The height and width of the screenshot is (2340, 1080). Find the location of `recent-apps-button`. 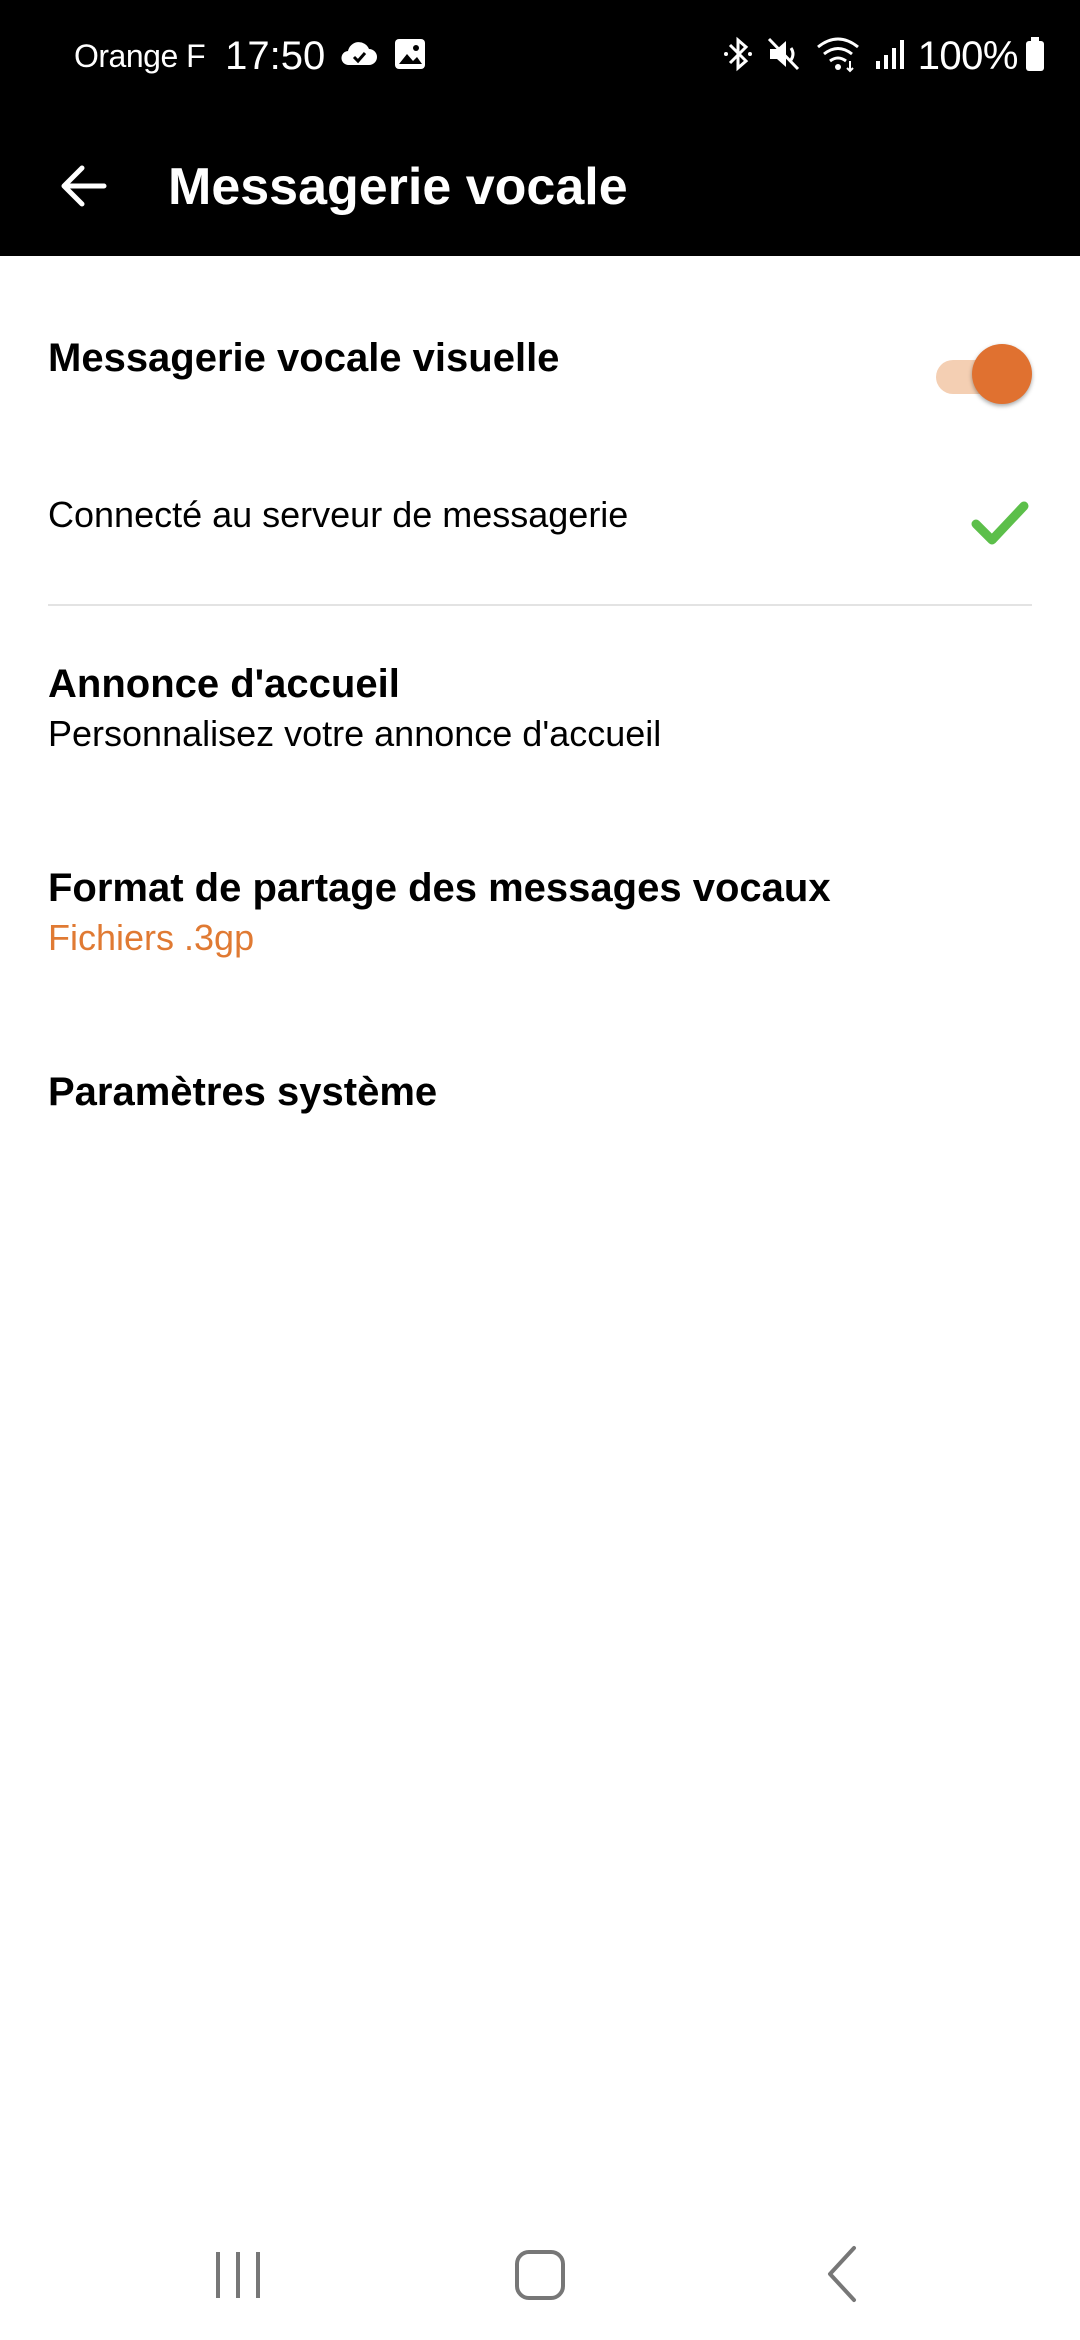

recent-apps-button is located at coordinates (238, 2274).